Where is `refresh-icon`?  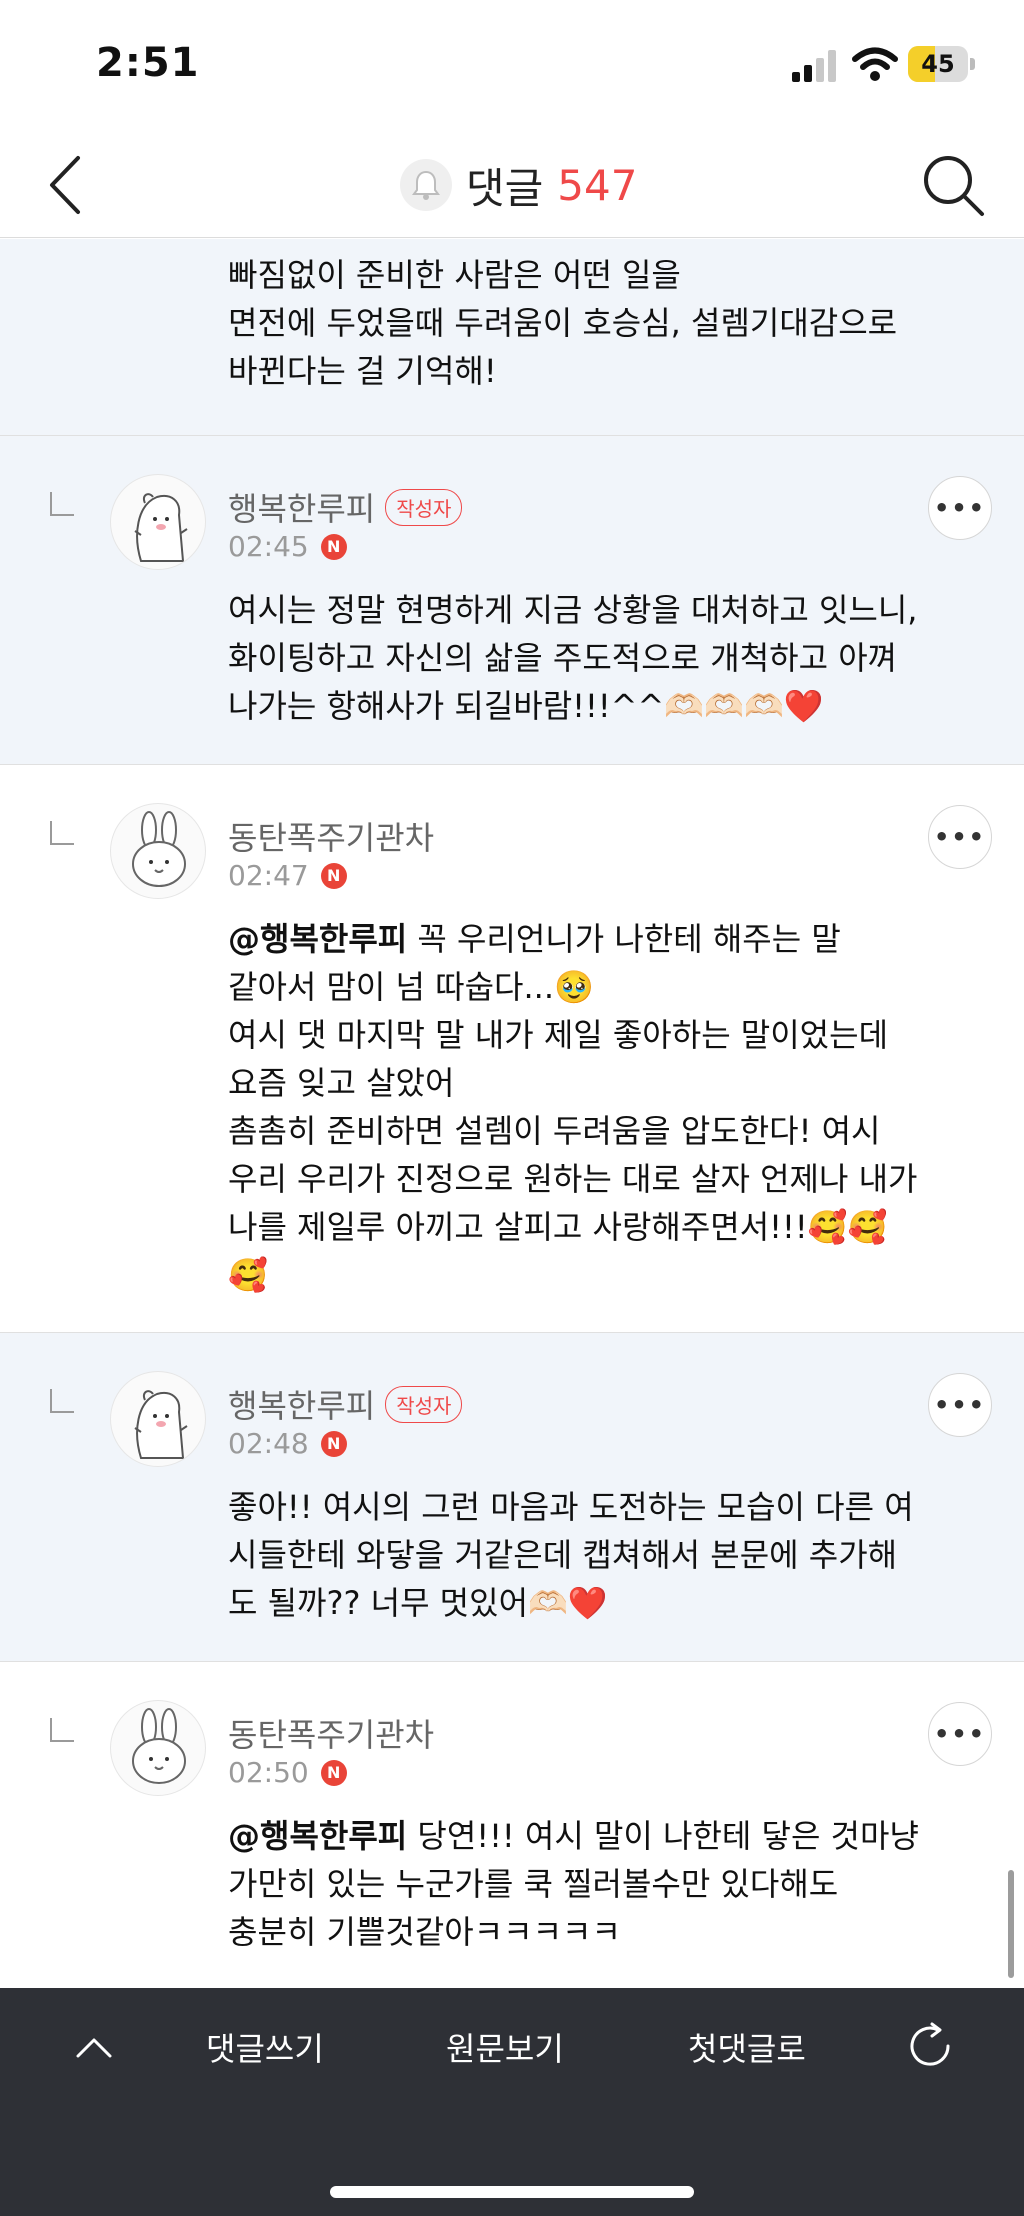 refresh-icon is located at coordinates (930, 2046).